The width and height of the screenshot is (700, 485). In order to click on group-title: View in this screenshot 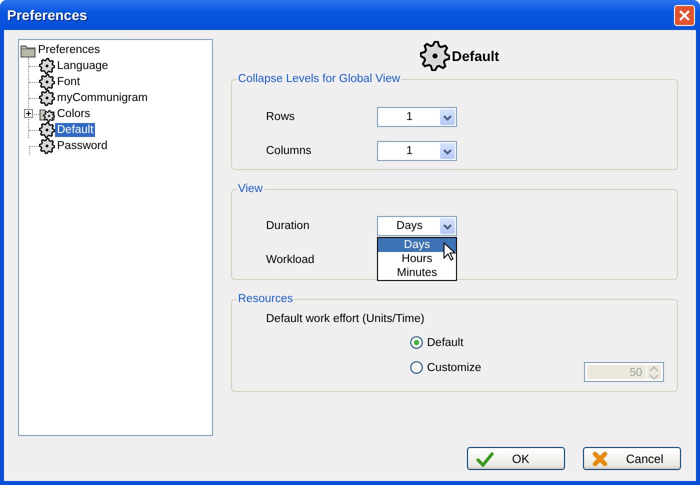, I will do `click(250, 189)`.